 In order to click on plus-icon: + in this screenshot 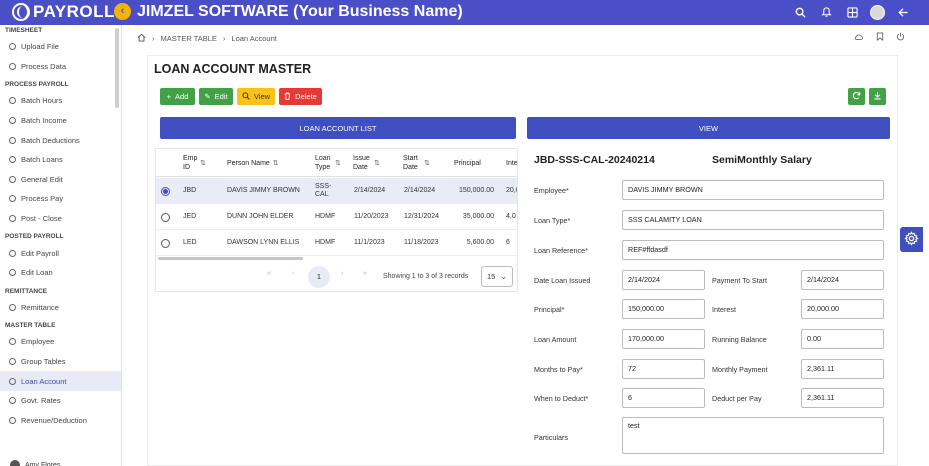, I will do `click(169, 96)`.